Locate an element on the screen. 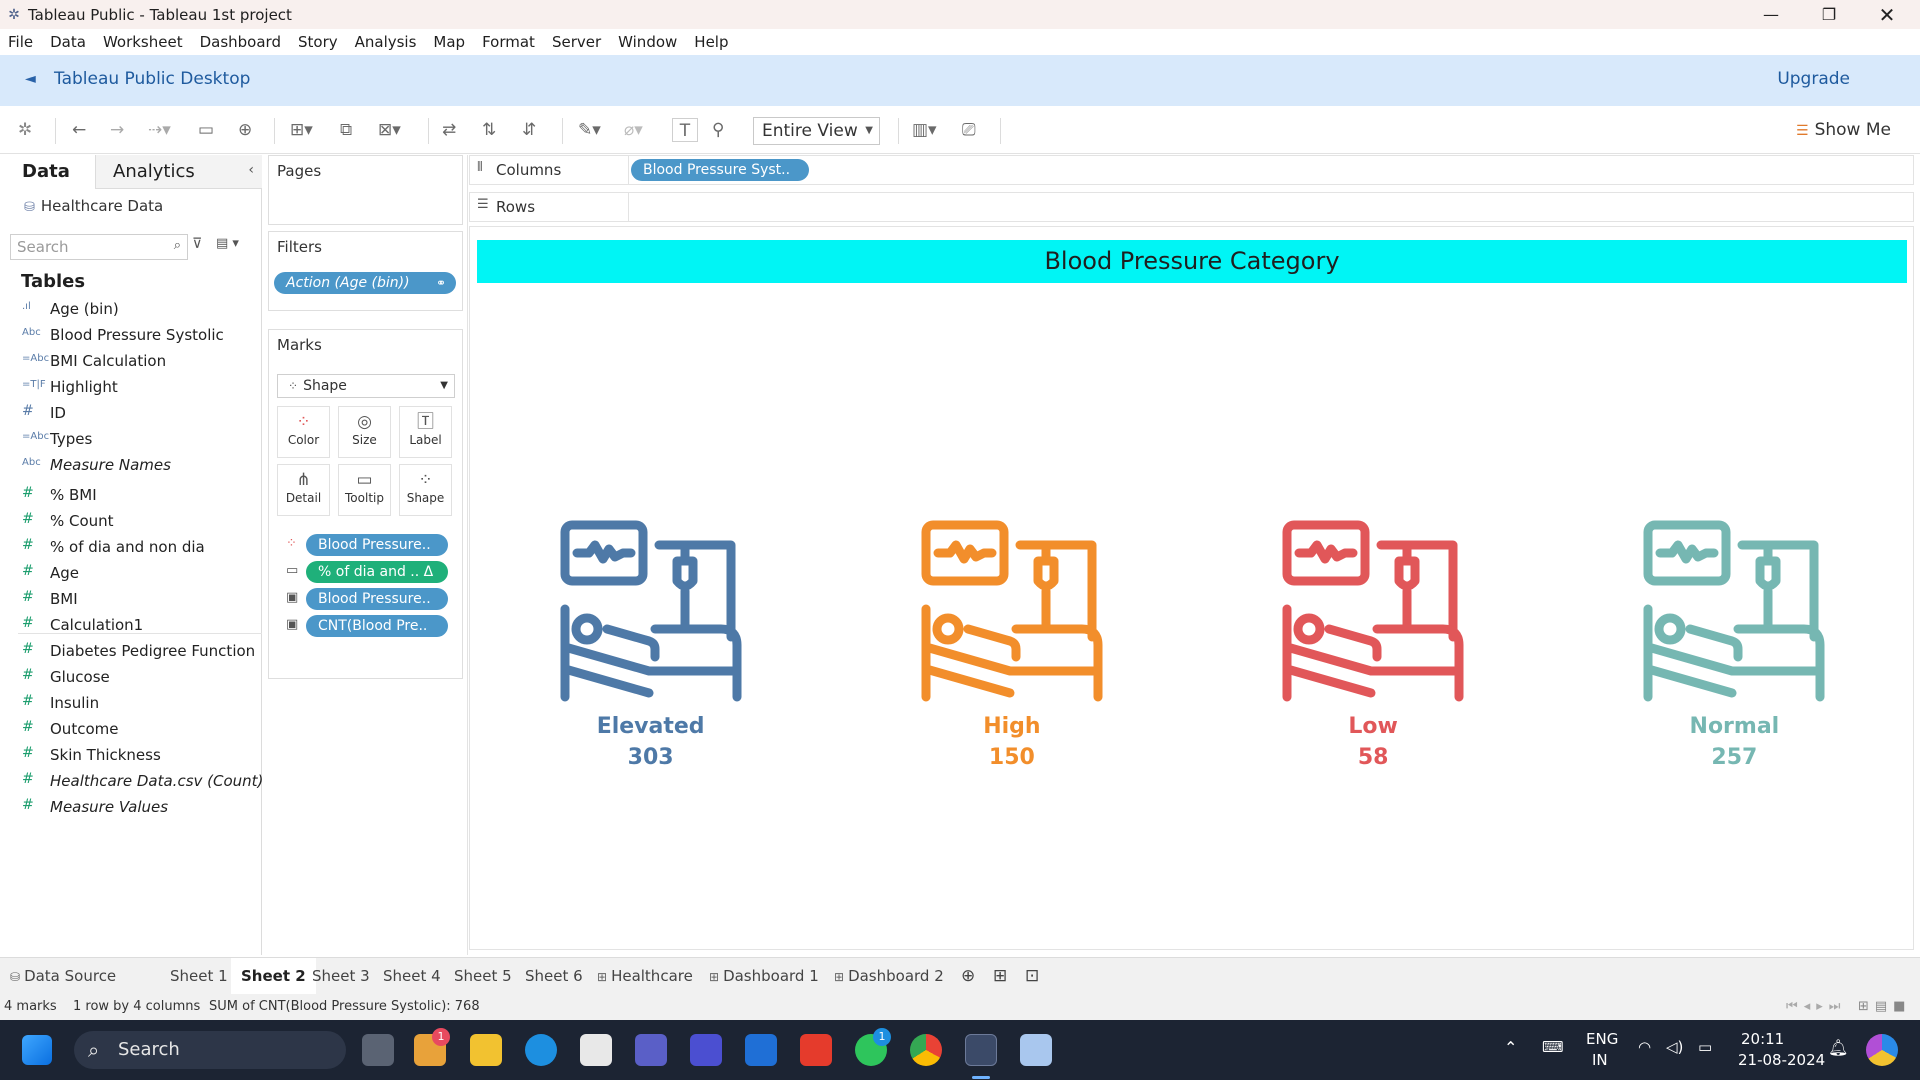 The width and height of the screenshot is (1920, 1080). menu-format: Format is located at coordinates (509, 42).